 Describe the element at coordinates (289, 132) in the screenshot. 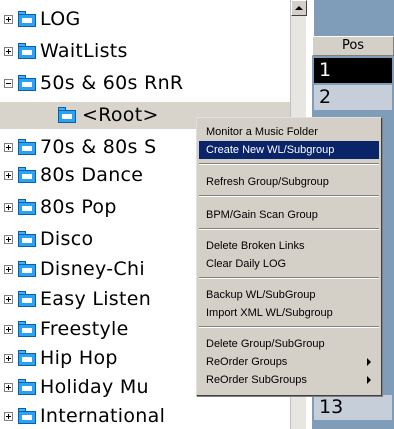

I see `menu-item-monitor-folder: Monitor a Music Folder` at that location.